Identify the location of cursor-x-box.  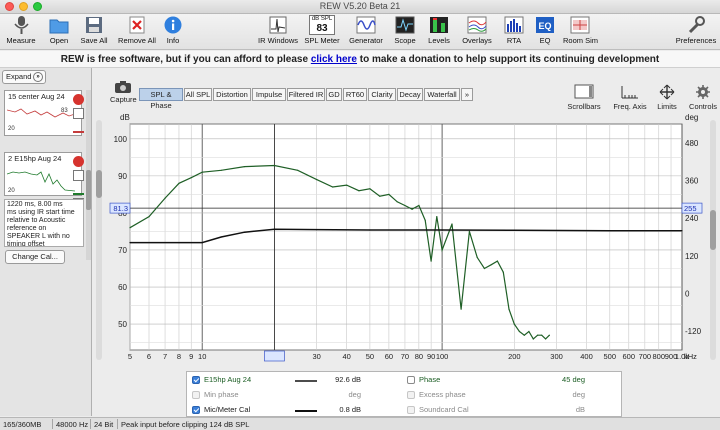
(274, 356).